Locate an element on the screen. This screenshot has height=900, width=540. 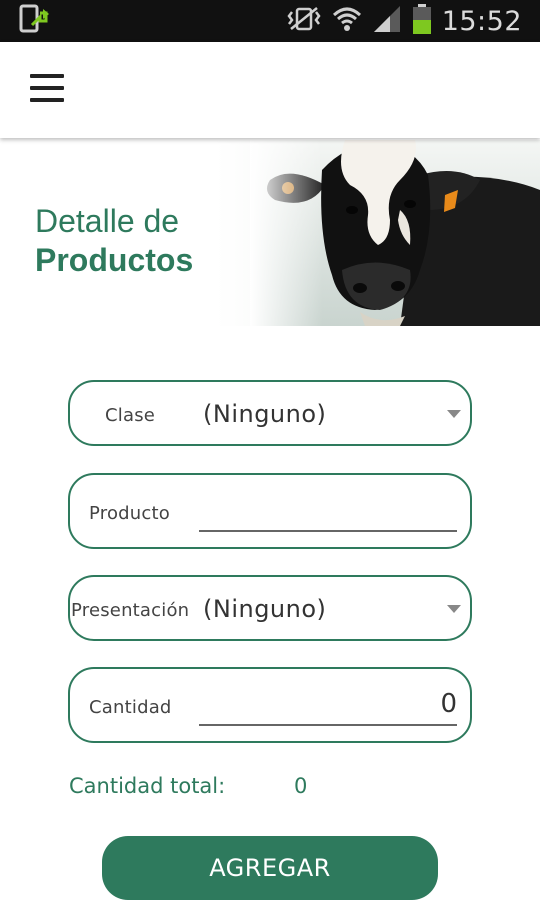
hamburger-menu-icon is located at coordinates (47, 88).